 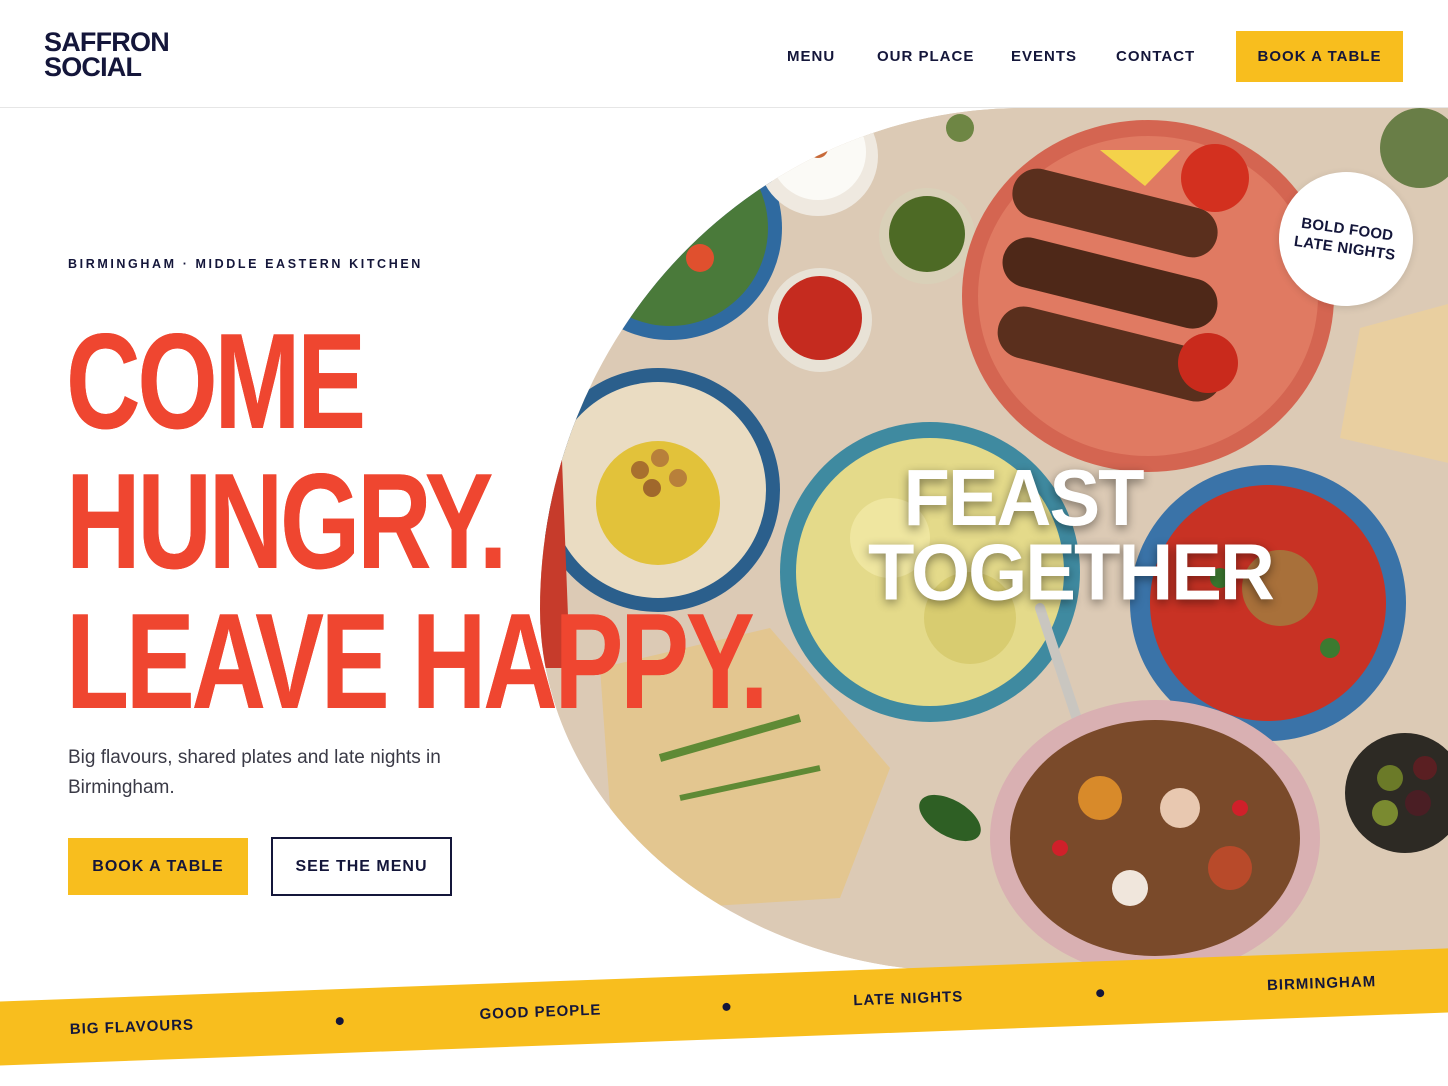 What do you see at coordinates (1155, 56) in the screenshot?
I see `nav-item-contact: CONTACT` at bounding box center [1155, 56].